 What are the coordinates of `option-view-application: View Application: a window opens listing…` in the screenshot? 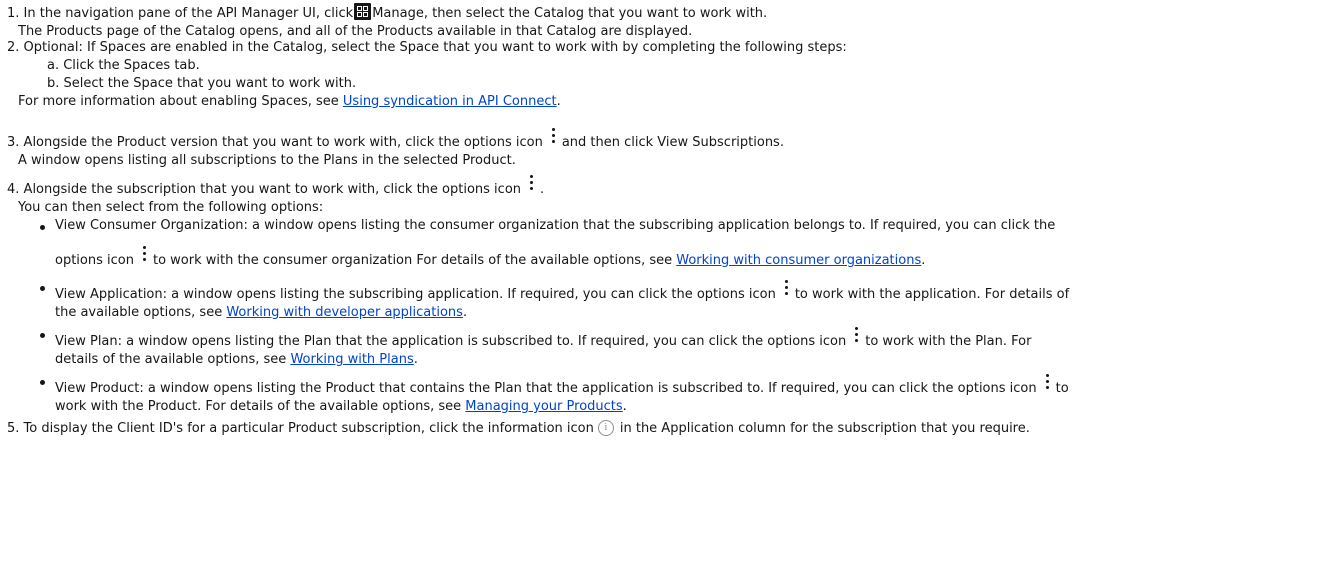 It's located at (688, 301).